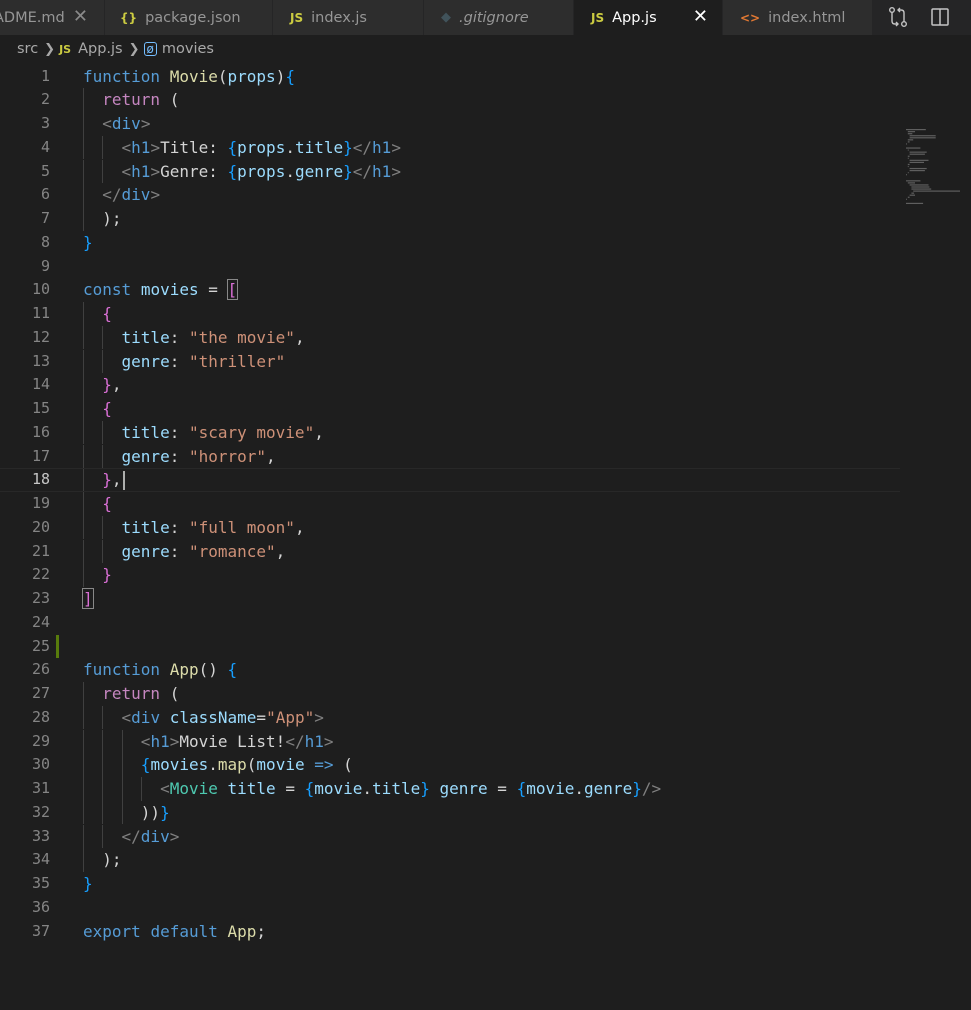 The height and width of the screenshot is (1010, 971). What do you see at coordinates (40, 455) in the screenshot?
I see `line-number: 17` at bounding box center [40, 455].